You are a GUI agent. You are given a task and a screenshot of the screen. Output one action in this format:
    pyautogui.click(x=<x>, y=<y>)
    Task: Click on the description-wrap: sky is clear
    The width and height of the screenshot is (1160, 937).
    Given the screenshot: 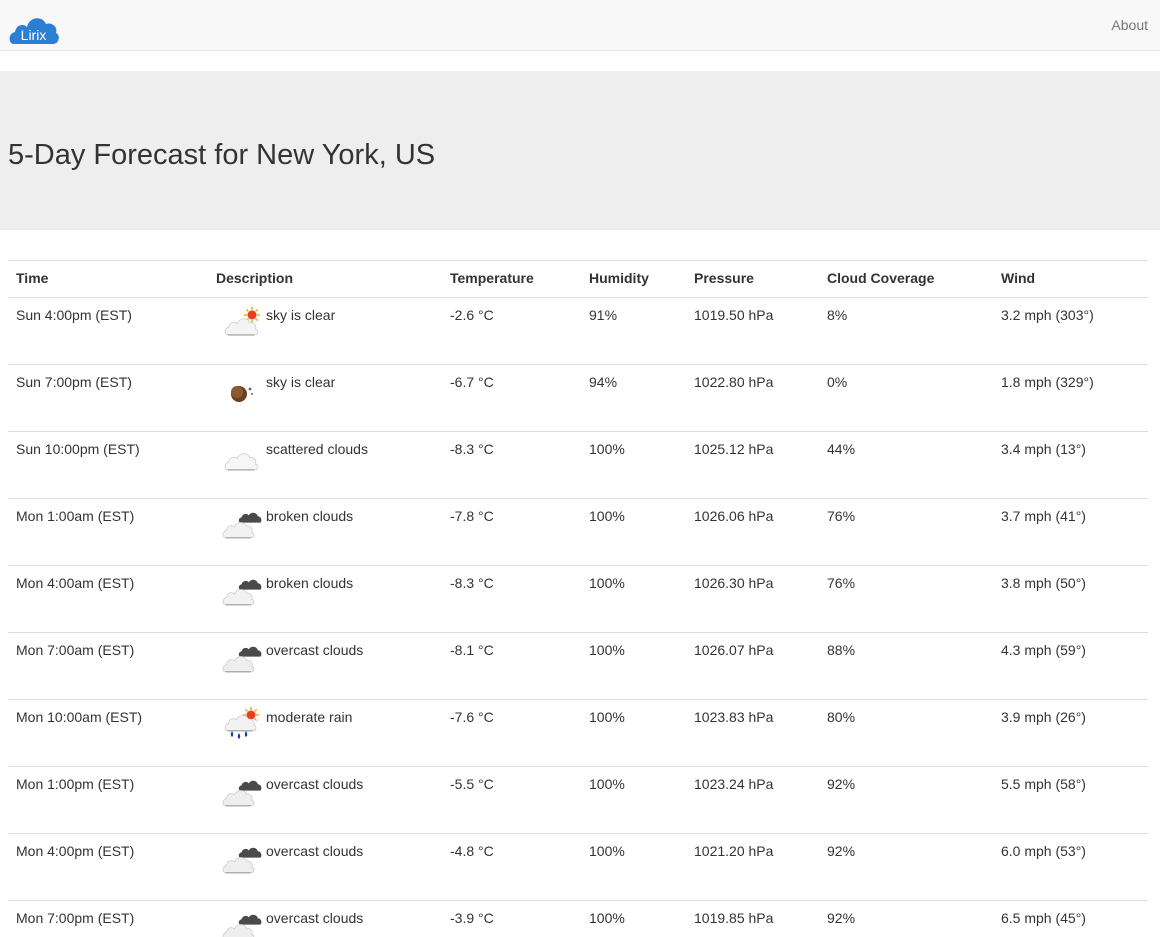 What is the action you would take?
    pyautogui.click(x=325, y=389)
    